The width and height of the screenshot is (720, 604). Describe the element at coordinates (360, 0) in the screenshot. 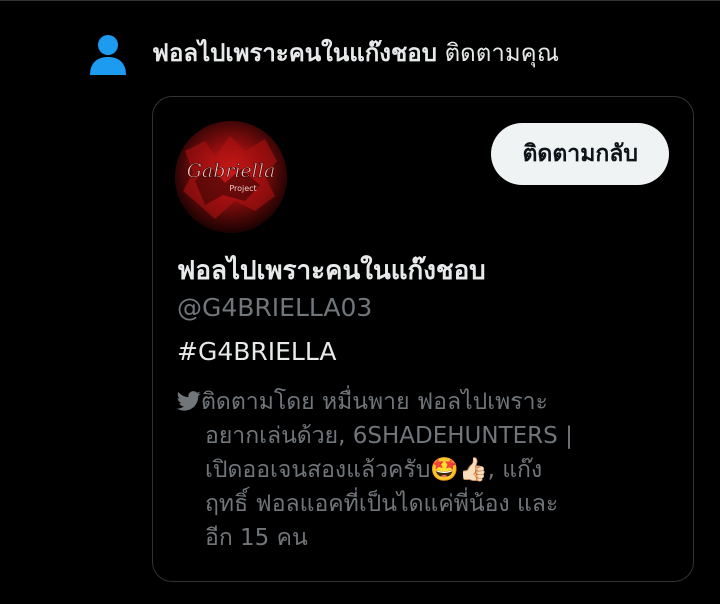

I see `top-divider` at that location.